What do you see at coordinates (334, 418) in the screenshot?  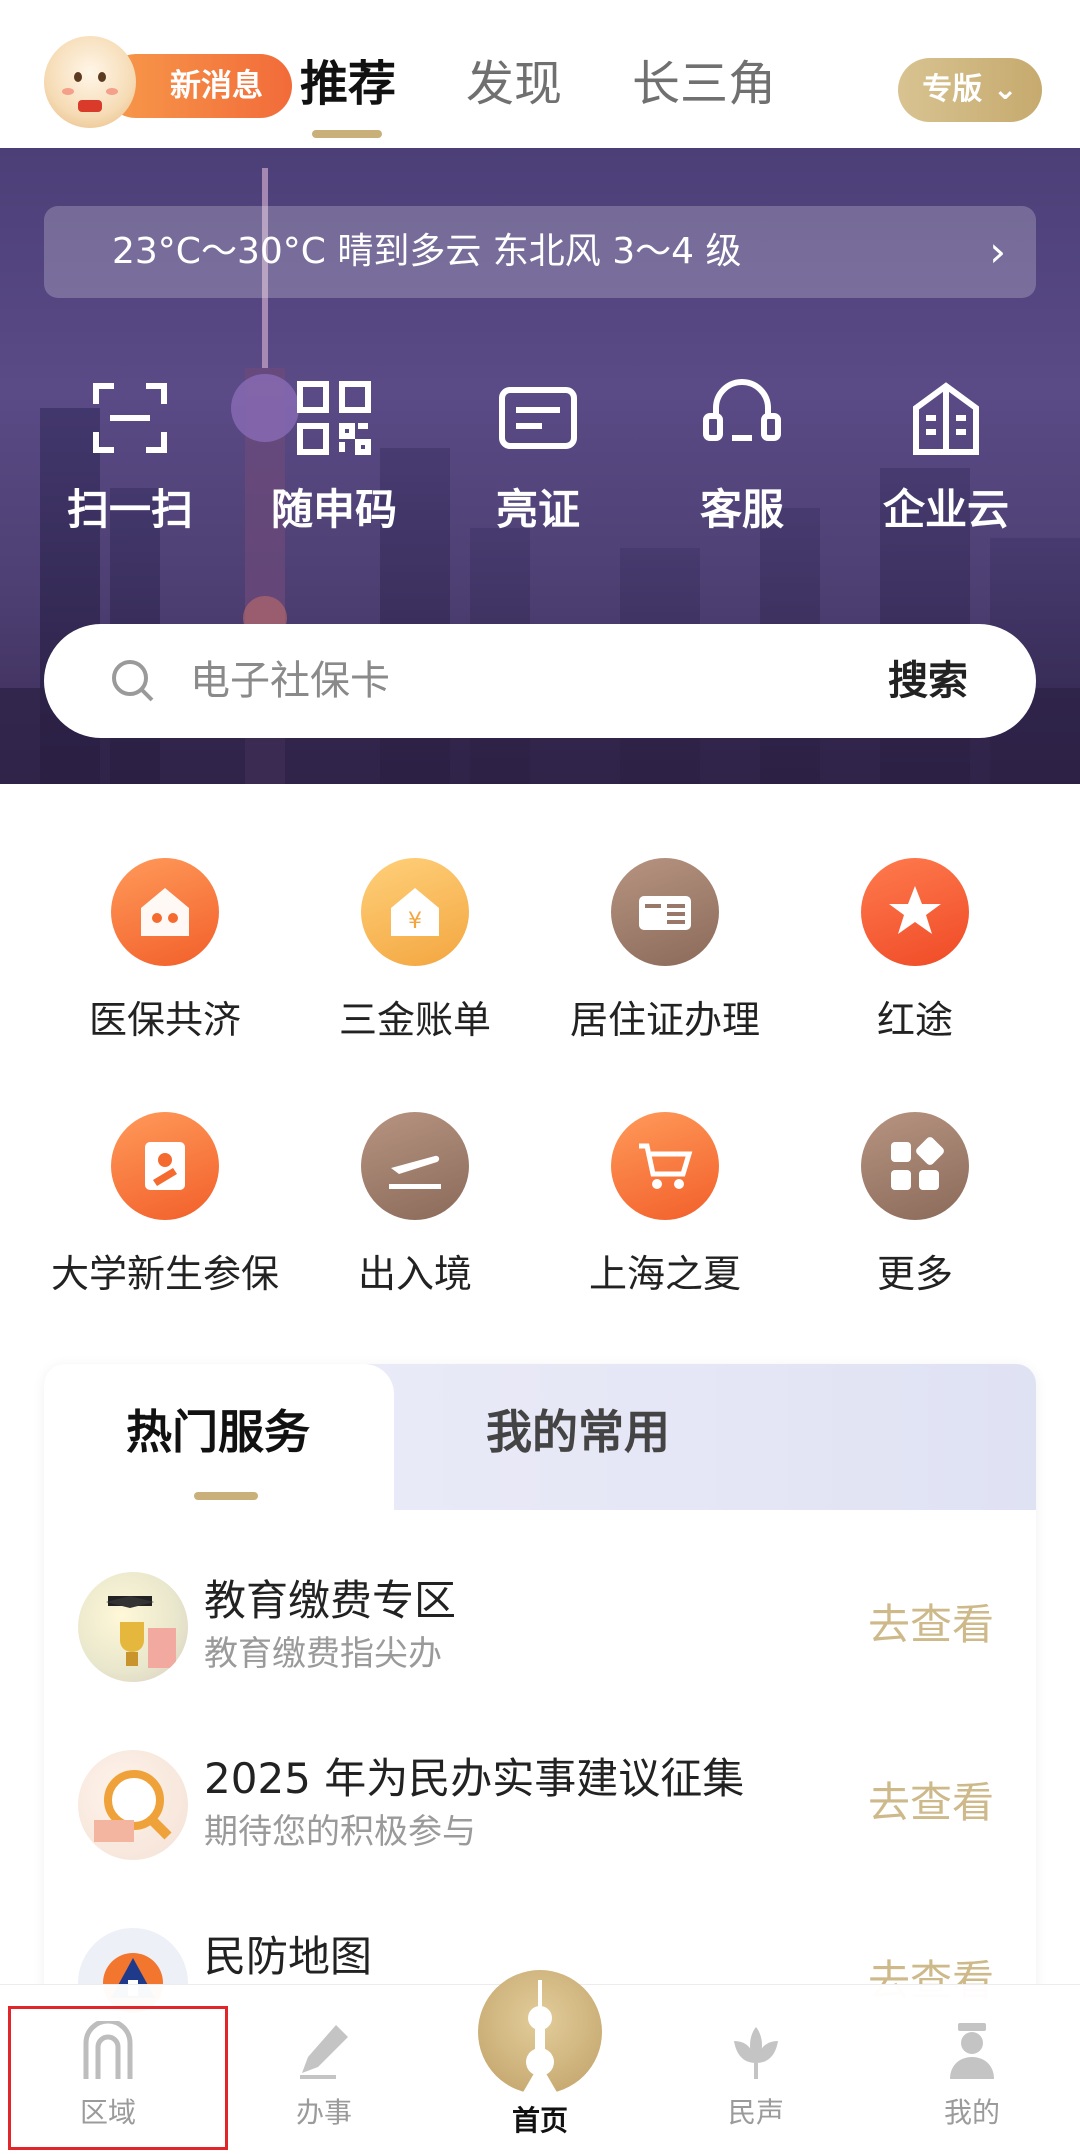 I see `qrcode-icon` at bounding box center [334, 418].